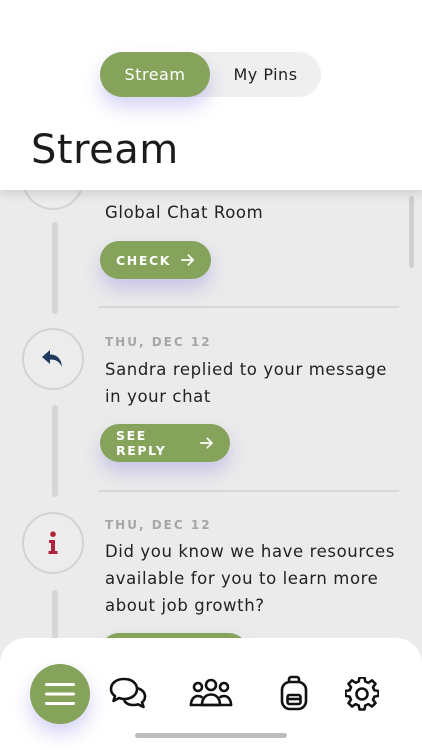 This screenshot has height=750, width=422. Describe the element at coordinates (211, 692) in the screenshot. I see `group-icon` at that location.